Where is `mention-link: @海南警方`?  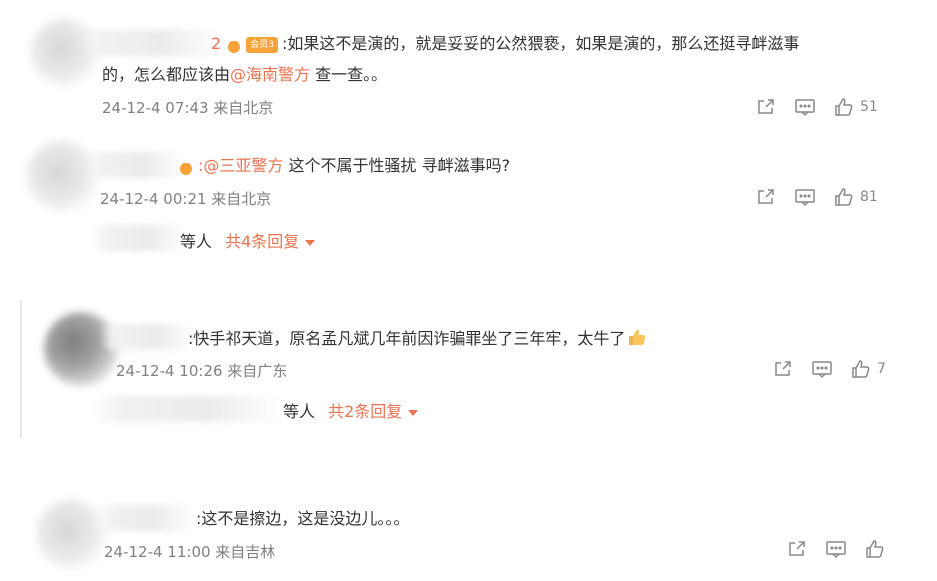 mention-link: @海南警方 is located at coordinates (270, 74).